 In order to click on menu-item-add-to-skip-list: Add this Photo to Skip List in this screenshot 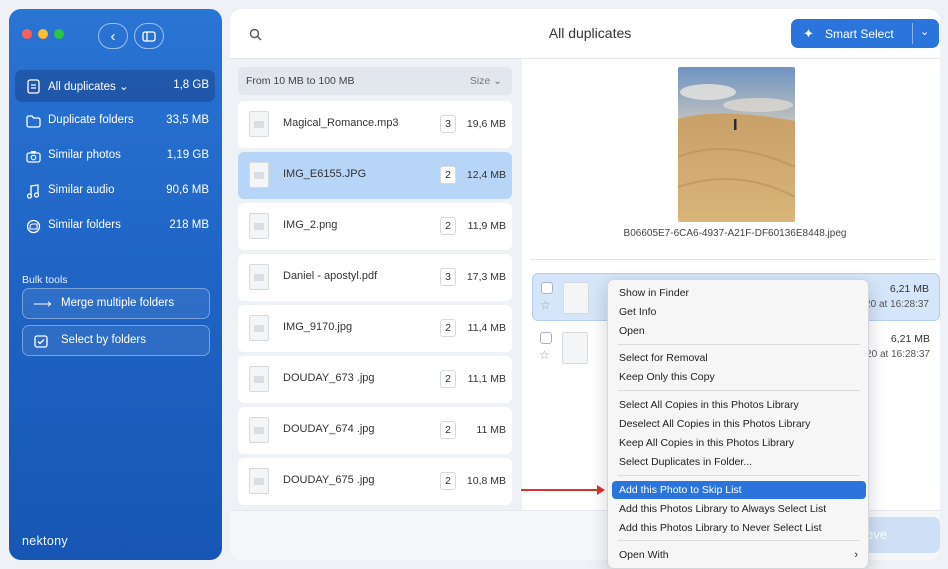, I will do `click(739, 490)`.